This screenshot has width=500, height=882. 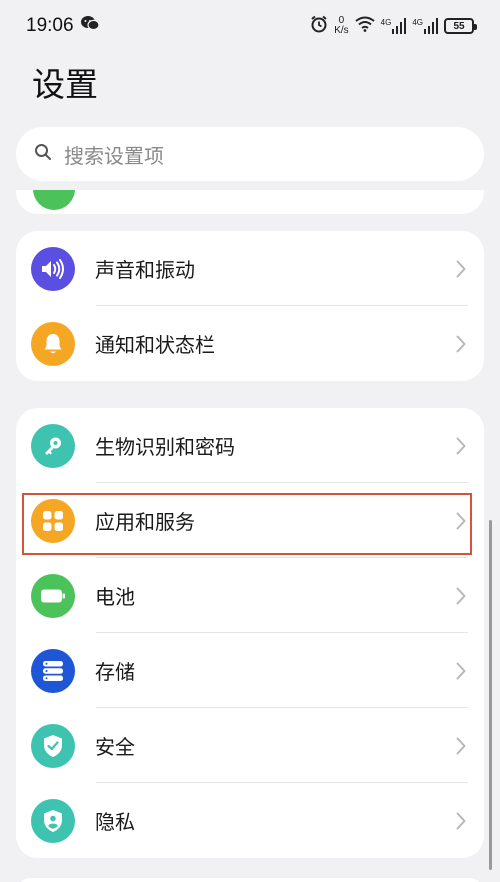 I want to click on speaker-icon, so click(x=53, y=268).